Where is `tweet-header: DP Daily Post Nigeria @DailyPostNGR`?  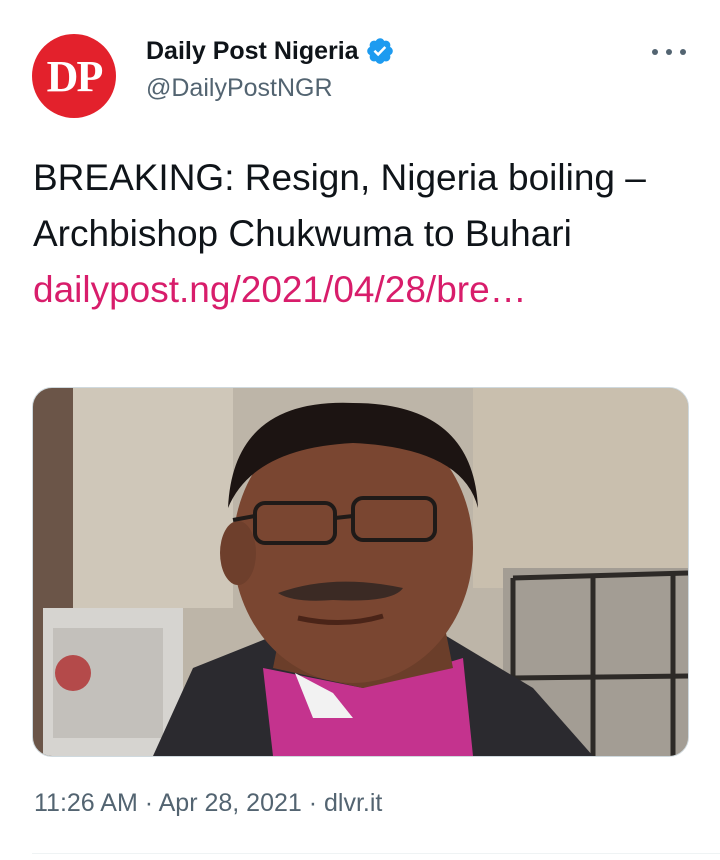 tweet-header: DP Daily Post Nigeria @DailyPostNGR is located at coordinates (360, 77).